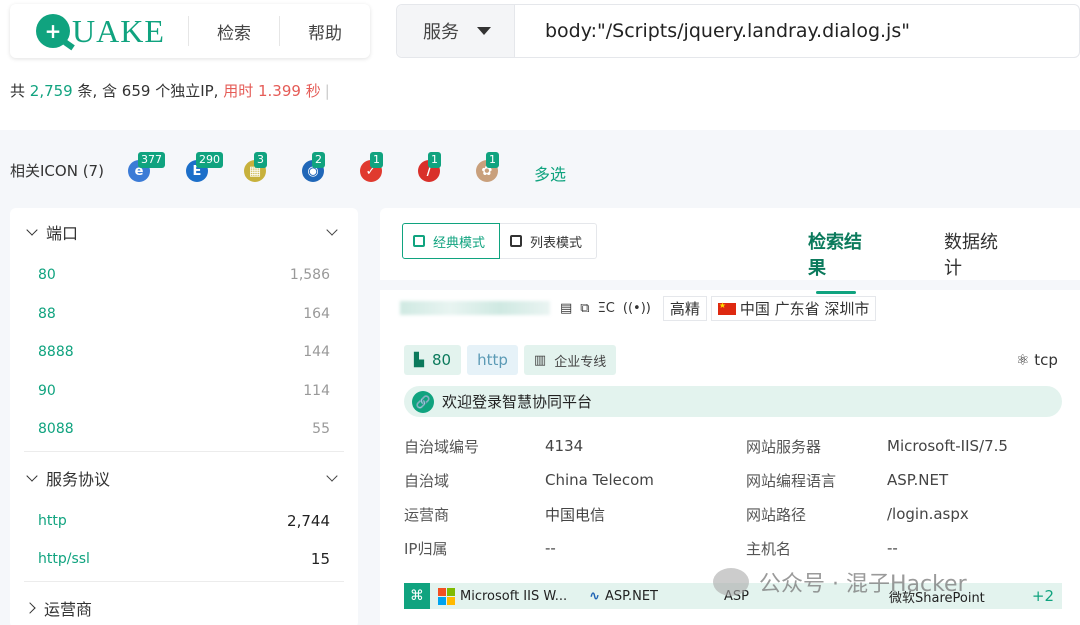 The image size is (1080, 625). I want to click on filter-count: 55, so click(321, 429).